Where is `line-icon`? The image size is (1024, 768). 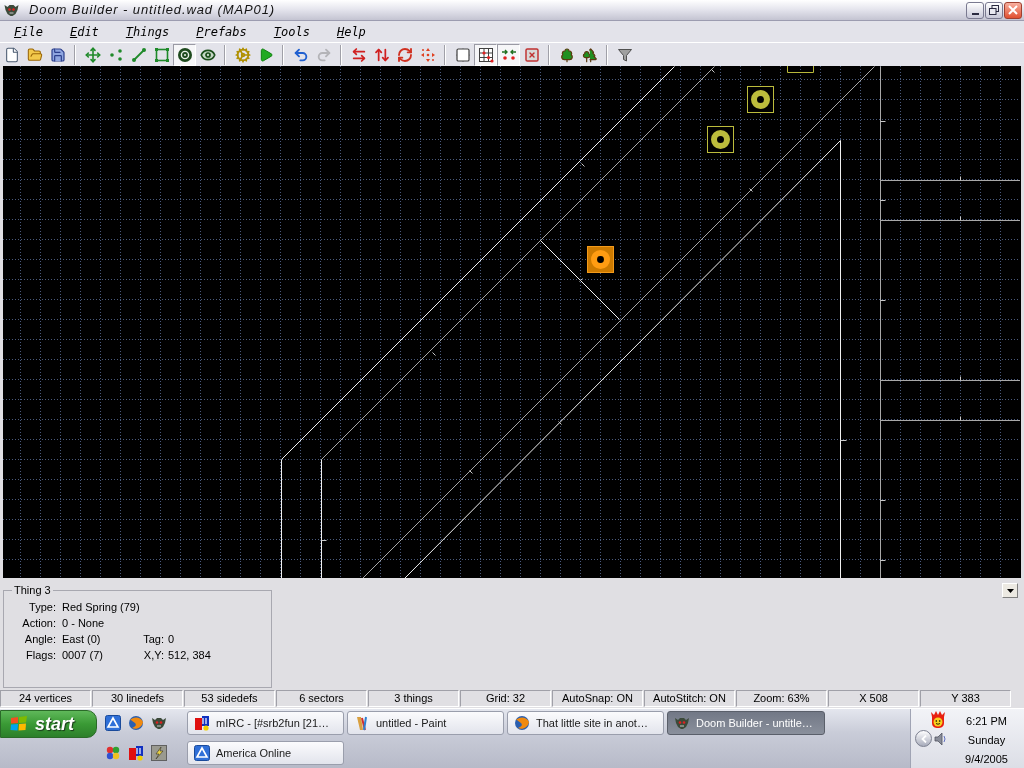 line-icon is located at coordinates (138, 54).